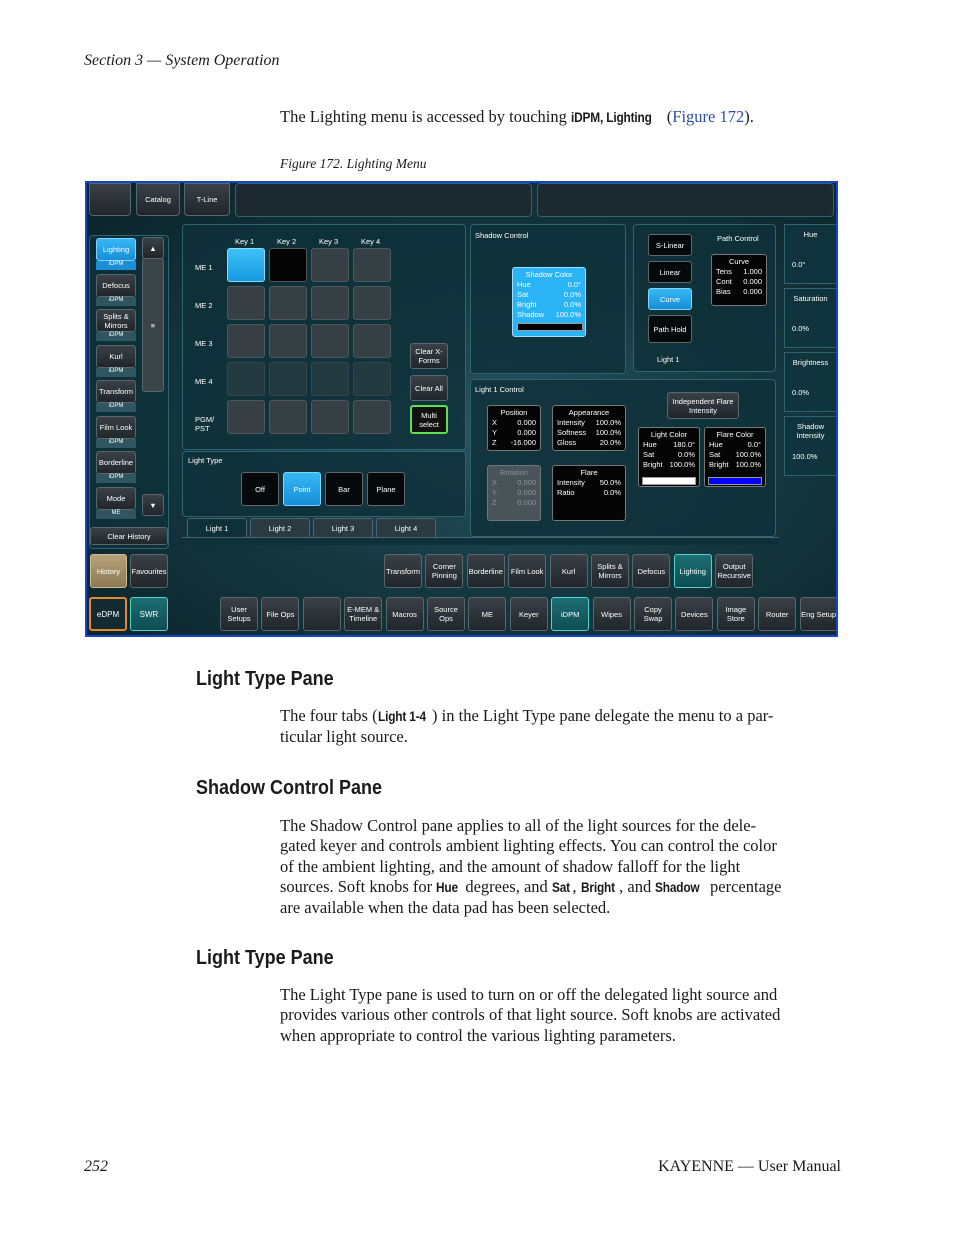  Describe the element at coordinates (149, 614) in the screenshot. I see `swr-button: SWR` at that location.